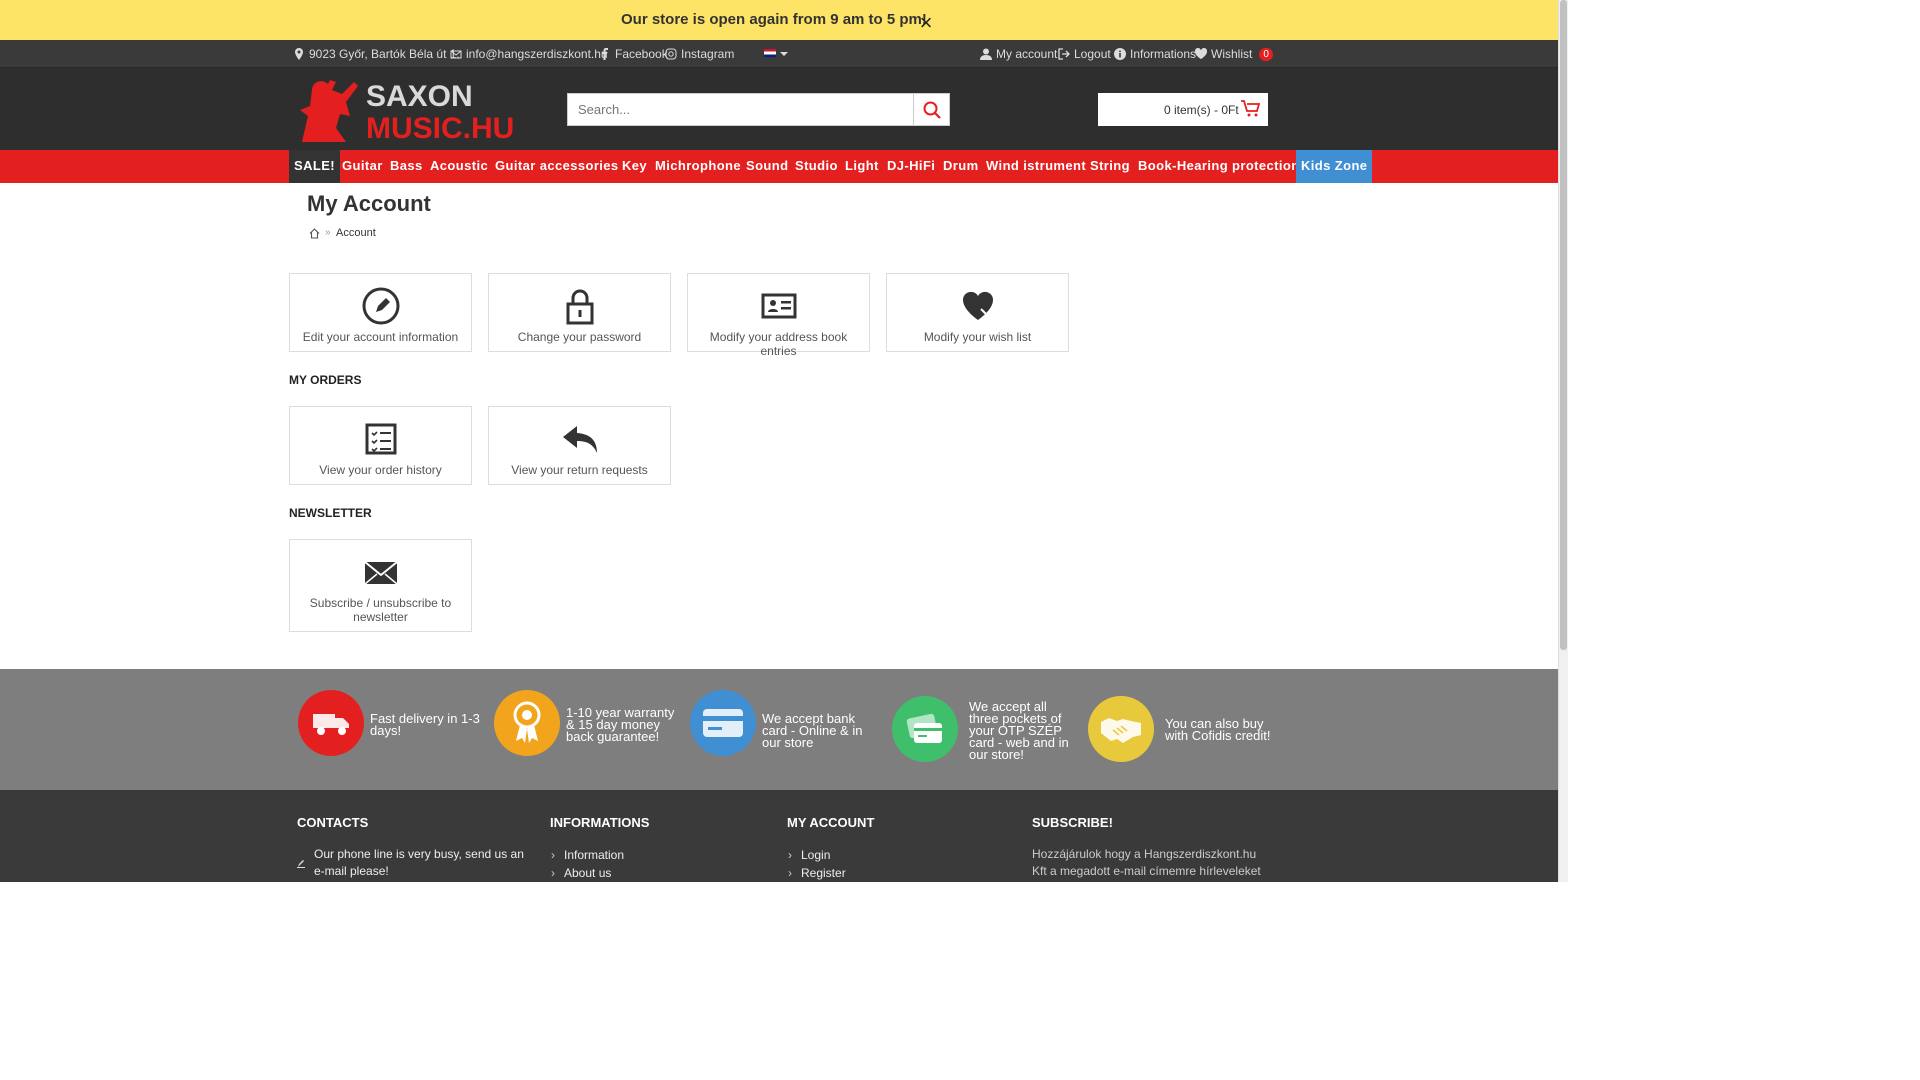 The width and height of the screenshot is (1920, 1080). What do you see at coordinates (831, 822) in the screenshot?
I see `footer-my-account-heading: MY ACCOUNT` at bounding box center [831, 822].